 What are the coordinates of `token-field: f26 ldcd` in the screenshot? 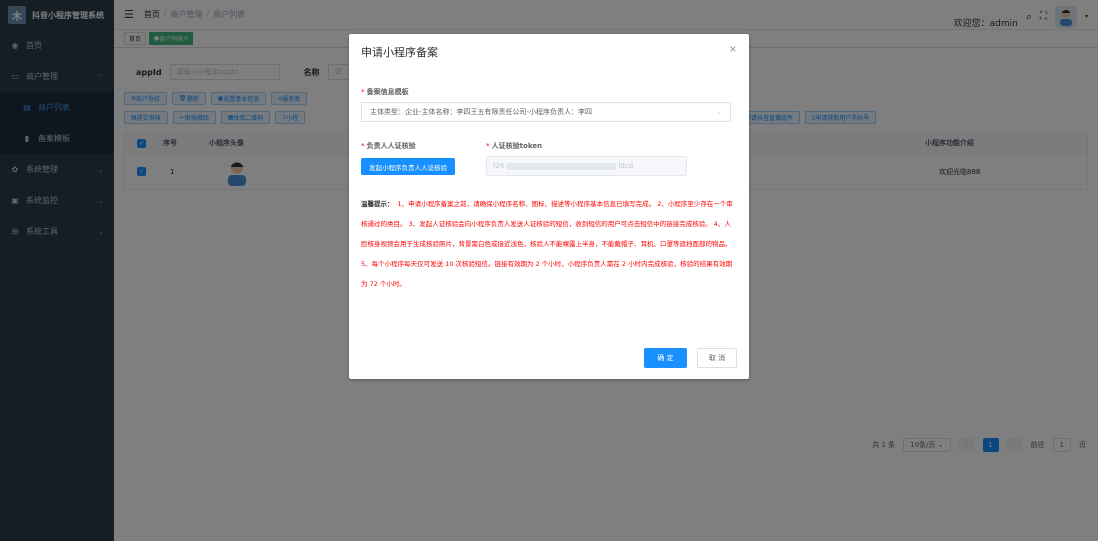 It's located at (586, 166).